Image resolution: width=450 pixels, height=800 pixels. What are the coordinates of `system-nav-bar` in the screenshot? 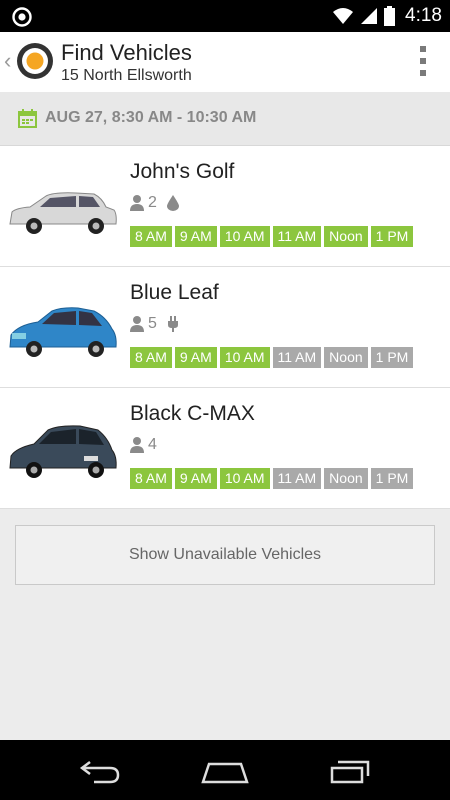 It's located at (225, 770).